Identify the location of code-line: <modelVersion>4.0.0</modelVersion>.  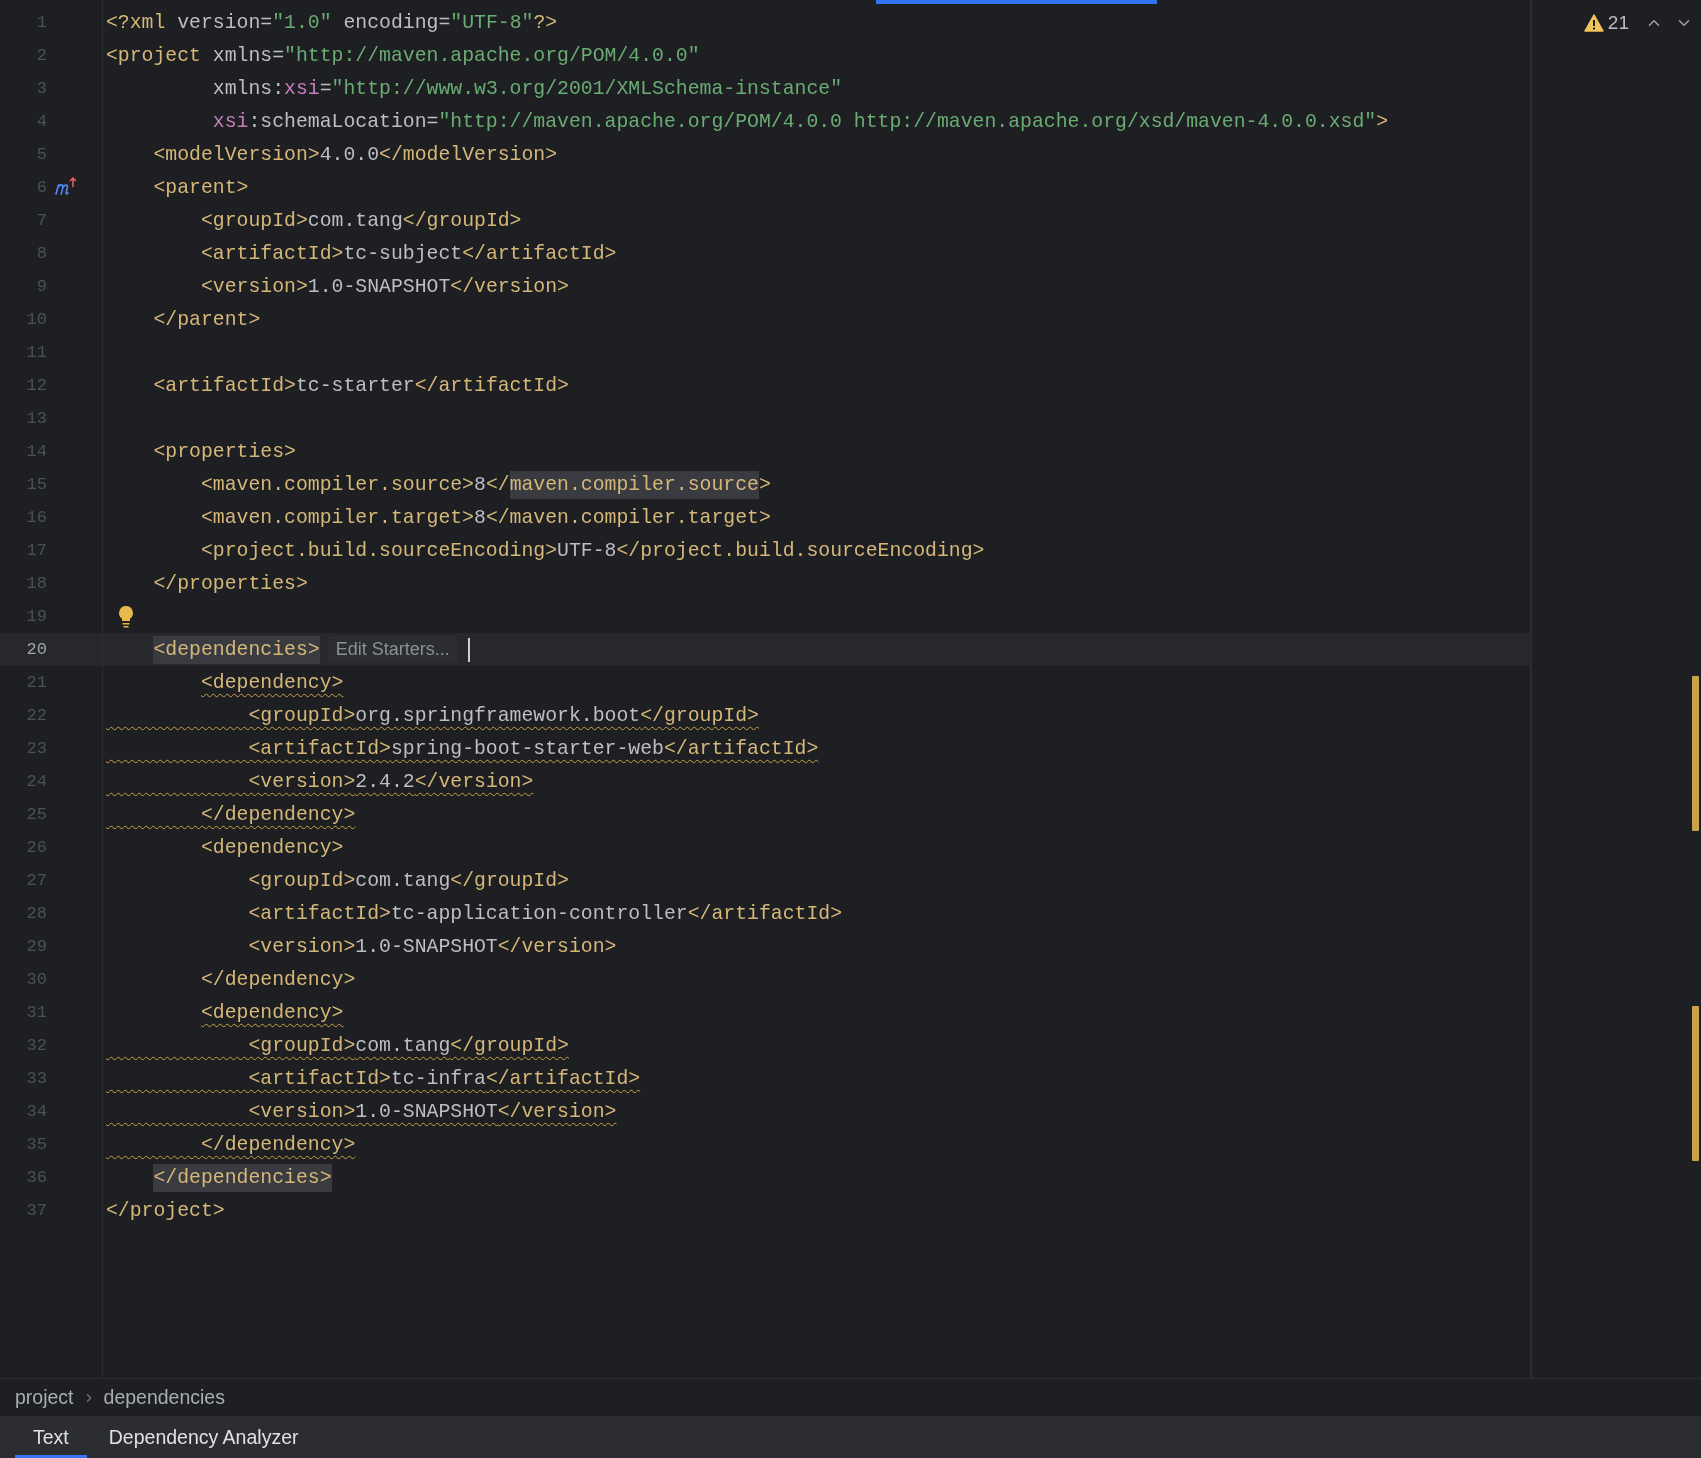
(355, 155).